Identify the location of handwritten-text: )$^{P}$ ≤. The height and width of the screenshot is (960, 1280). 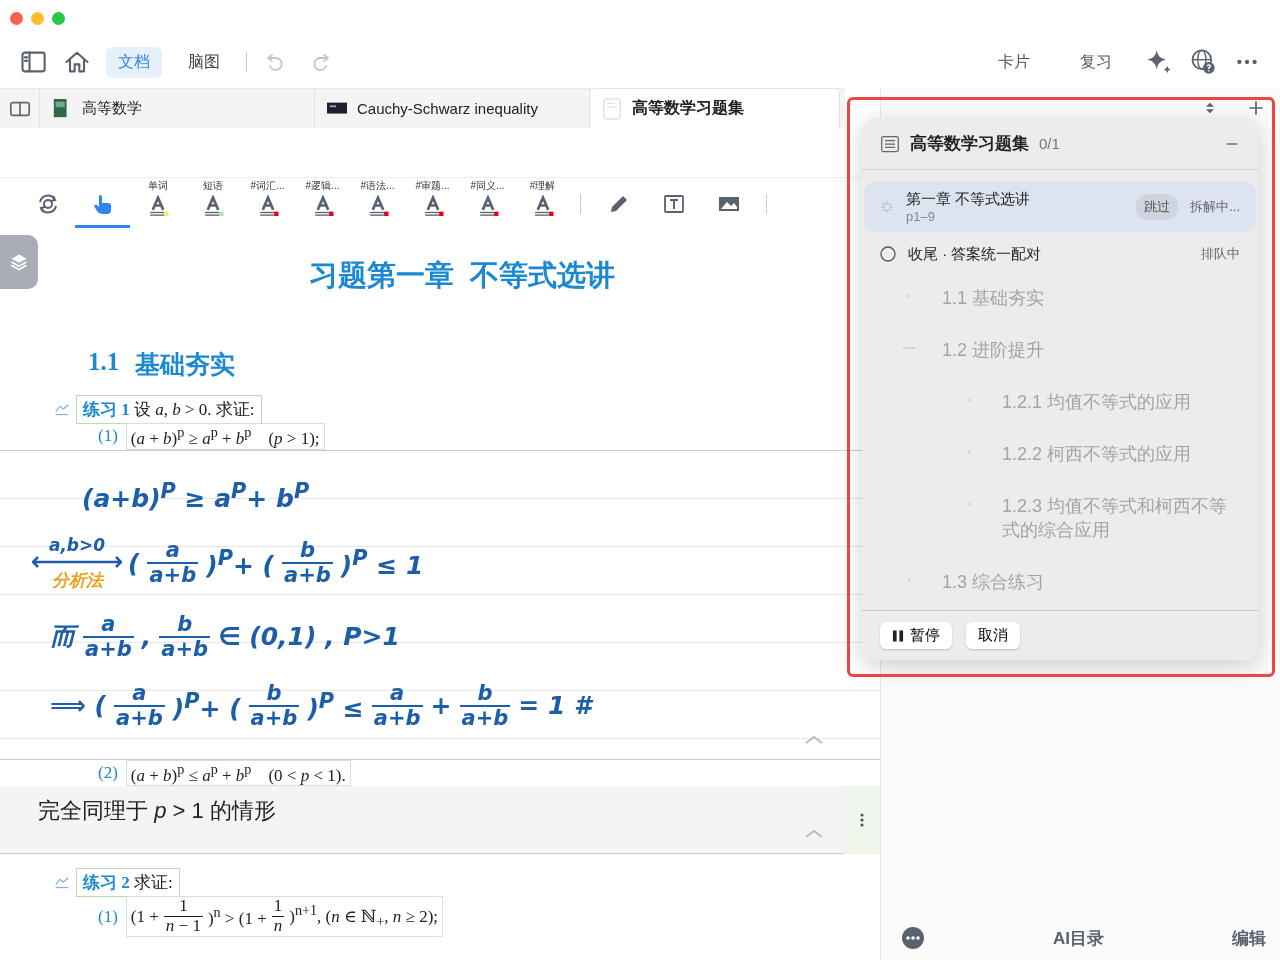
(335, 706).